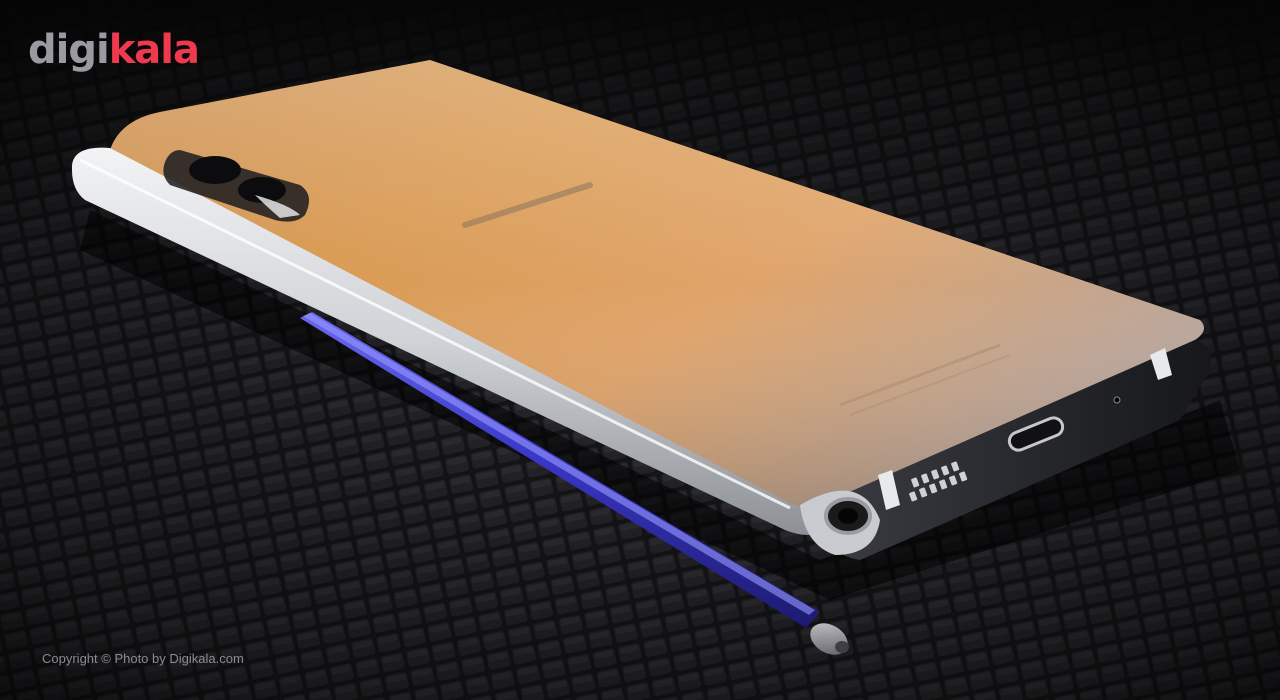 The height and width of the screenshot is (700, 1280). I want to click on logo-part-kala: kala, so click(154, 50).